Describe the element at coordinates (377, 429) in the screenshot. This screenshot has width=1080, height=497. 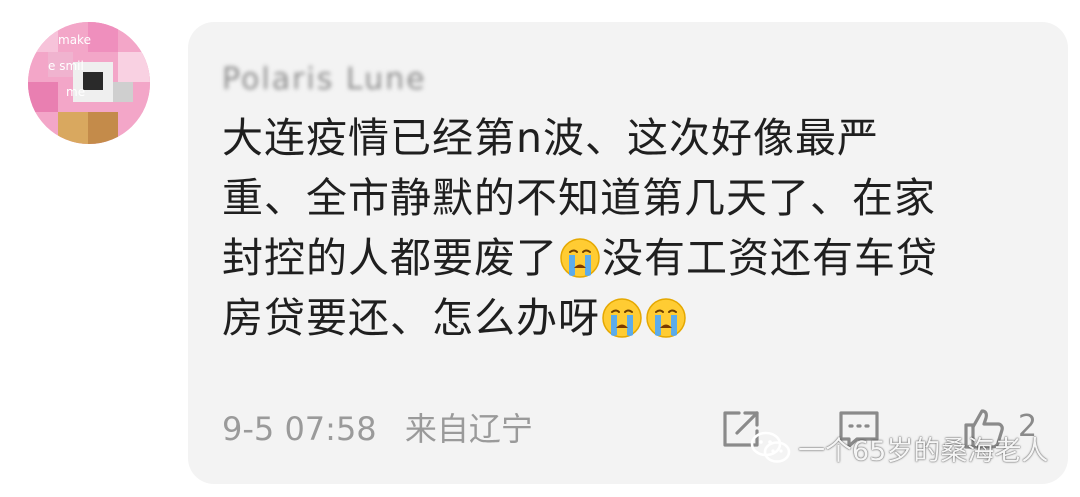
I see `comment-meta: 9-5 07:58 来自辽宁` at that location.